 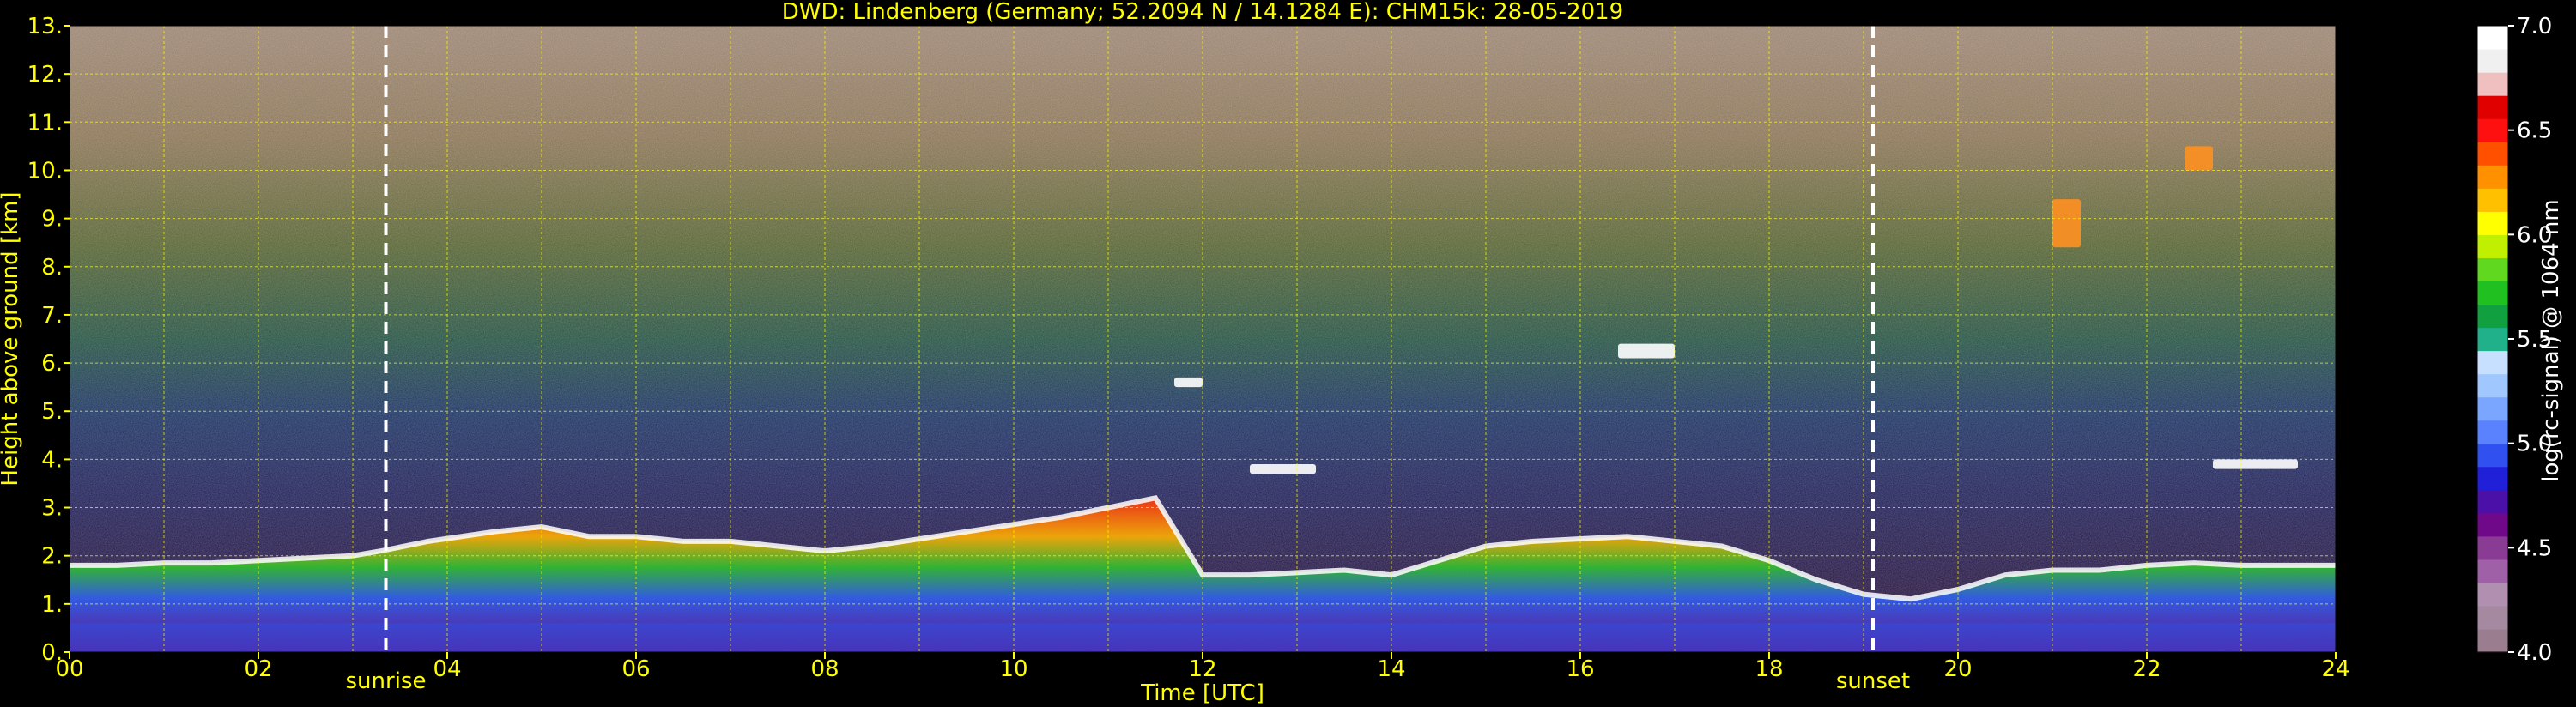 I want to click on x-tick-label: 04, so click(x=447, y=669).